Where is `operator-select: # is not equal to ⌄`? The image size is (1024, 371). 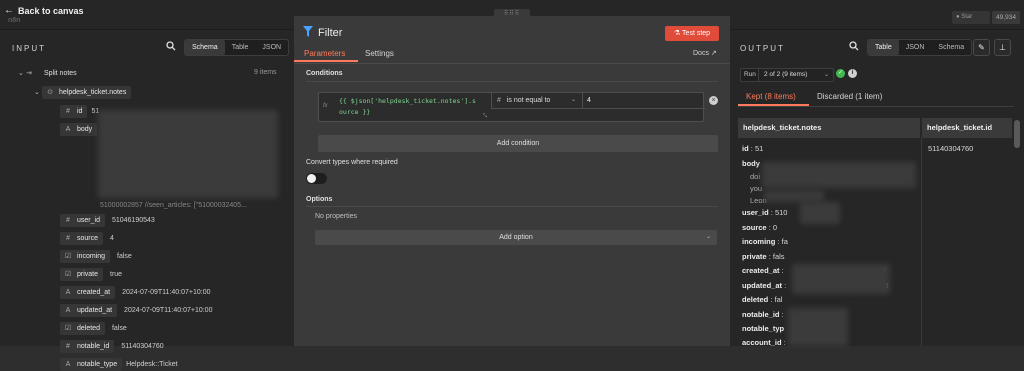 operator-select: # is not equal to ⌄ is located at coordinates (537, 100).